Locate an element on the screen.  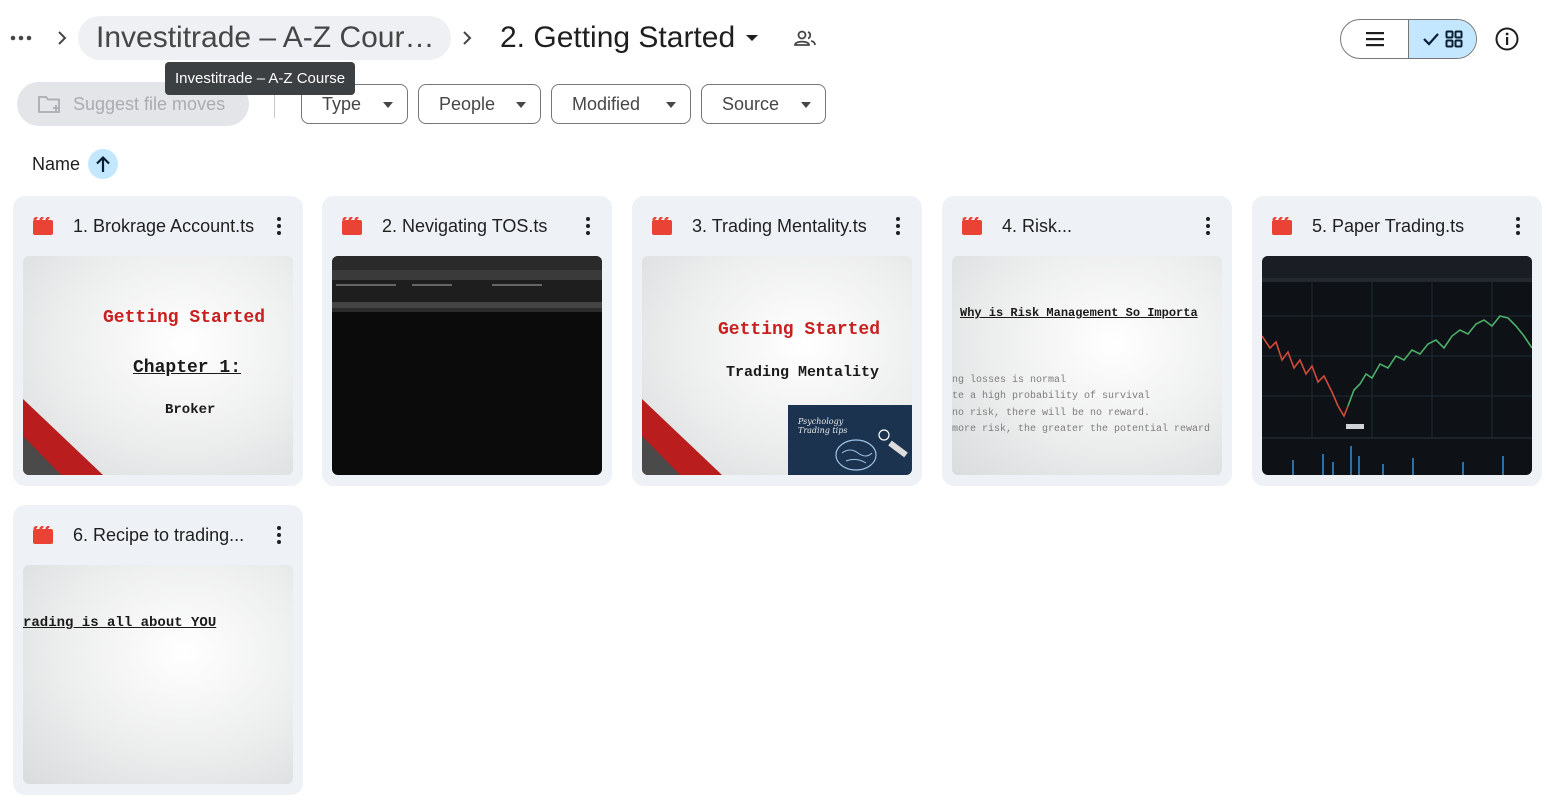
filter-modified: Modified is located at coordinates (621, 104).